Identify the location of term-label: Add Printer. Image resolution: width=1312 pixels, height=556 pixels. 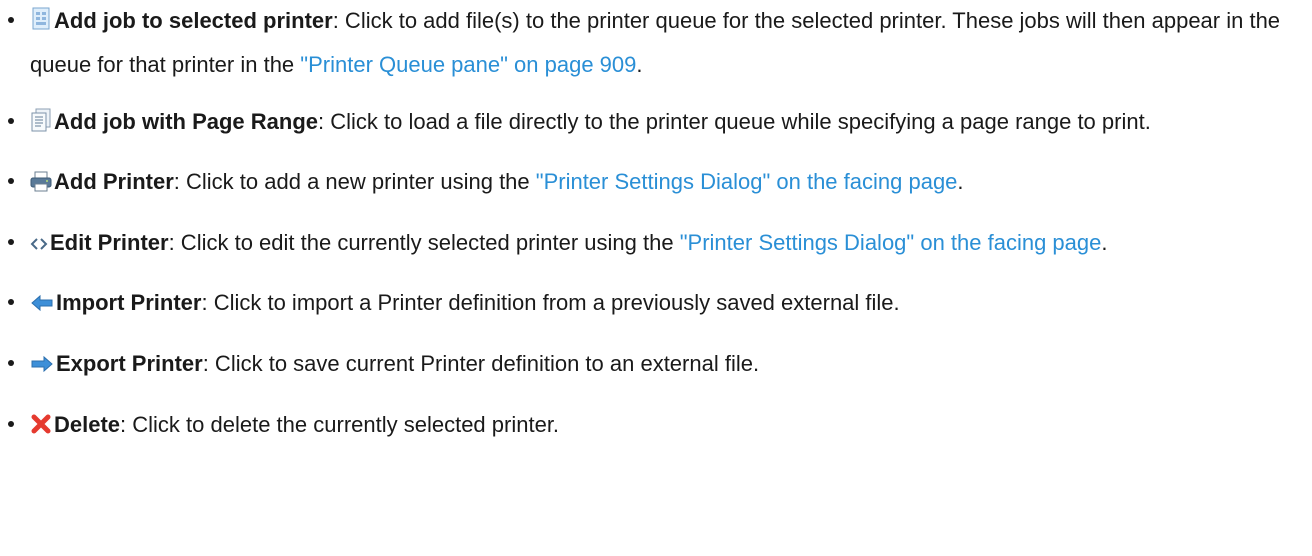
(114, 181).